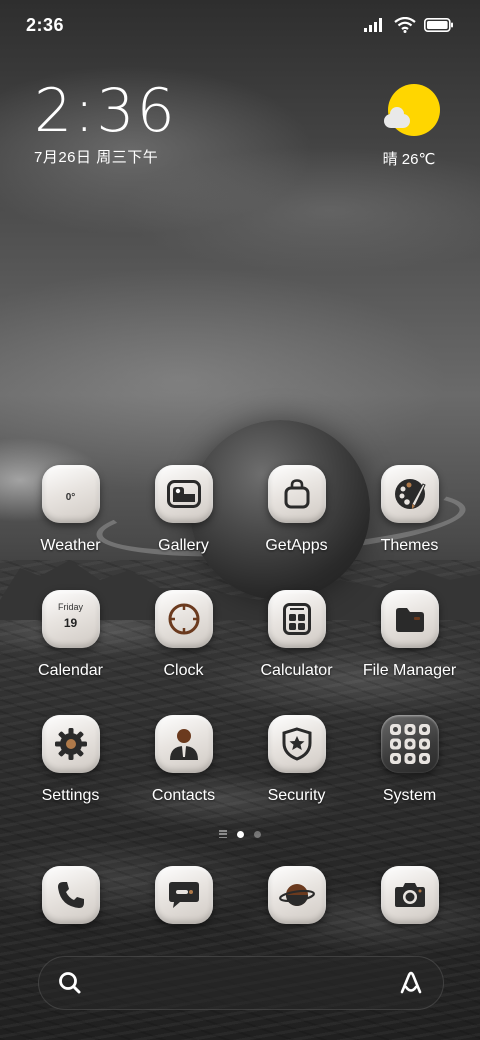  I want to click on app-label: Calculator, so click(296, 670).